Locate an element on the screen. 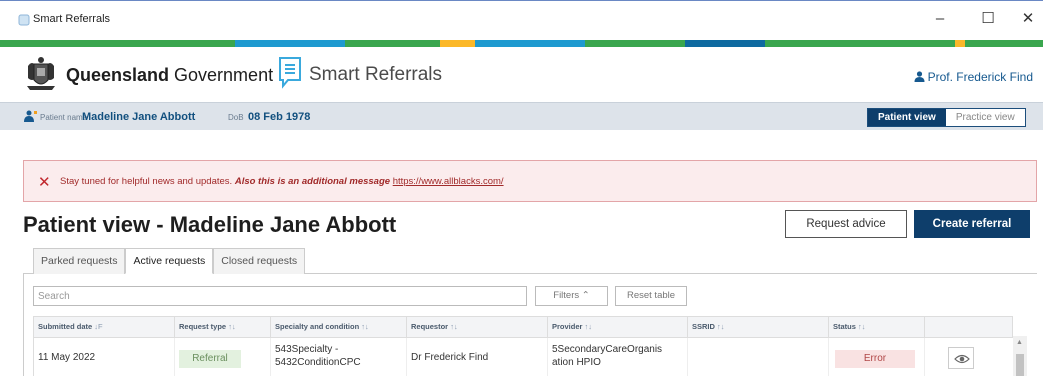  maximize-button: ☐ is located at coordinates (988, 19).